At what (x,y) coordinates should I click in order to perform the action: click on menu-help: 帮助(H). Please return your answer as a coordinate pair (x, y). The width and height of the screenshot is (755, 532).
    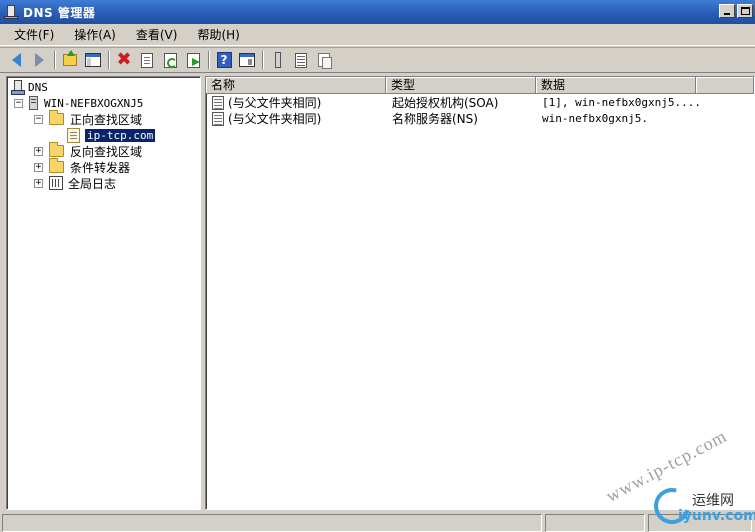
    Looking at the image, I should click on (218, 34).